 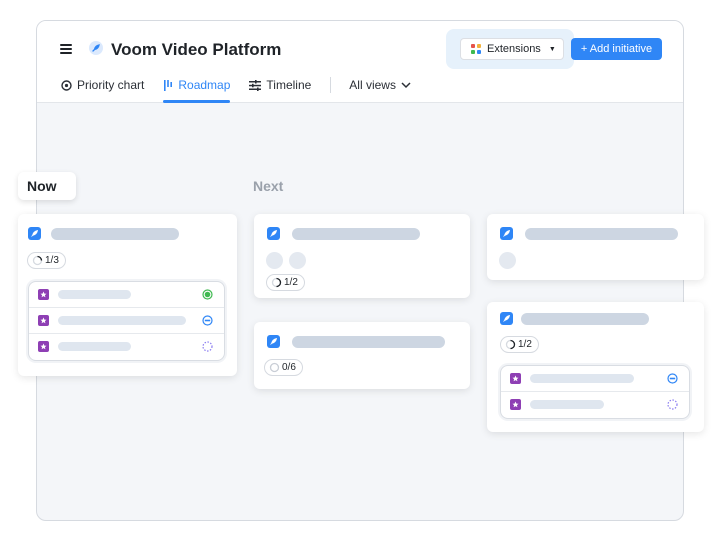 I want to click on menu-icon, so click(x=66, y=49).